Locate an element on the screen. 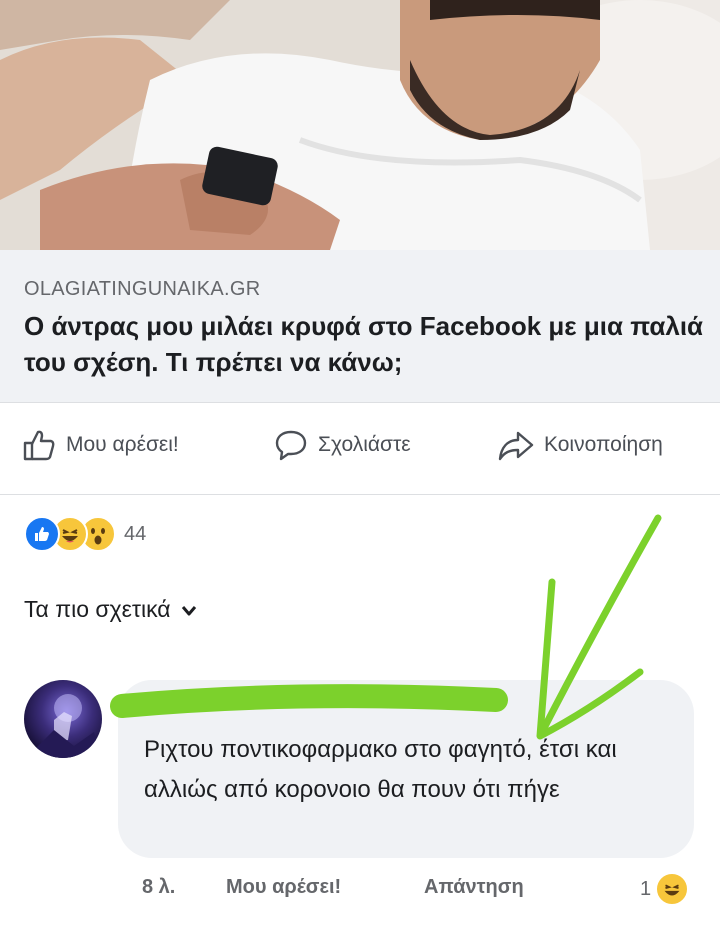  share-arrow-icon is located at coordinates (516, 445).